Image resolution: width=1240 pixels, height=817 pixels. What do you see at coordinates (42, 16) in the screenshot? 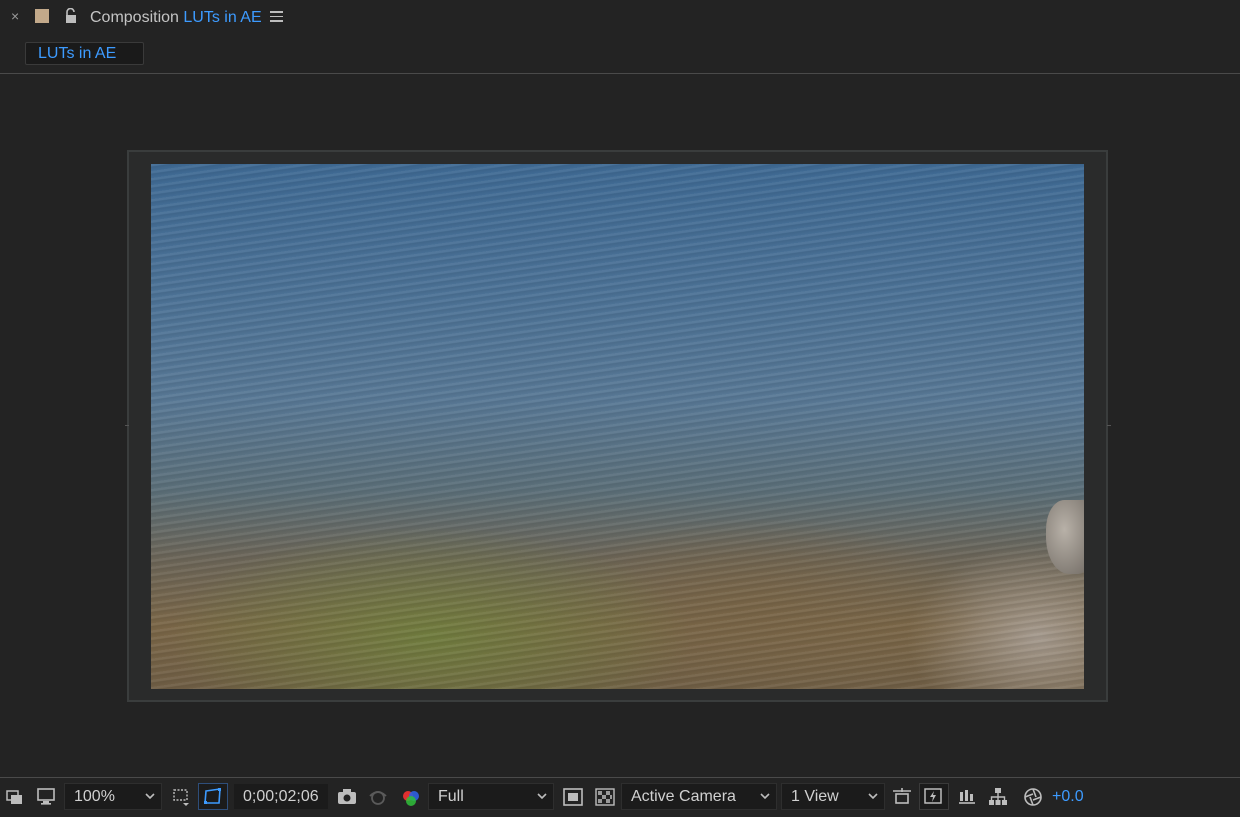
I see `composition-color-swatch` at bounding box center [42, 16].